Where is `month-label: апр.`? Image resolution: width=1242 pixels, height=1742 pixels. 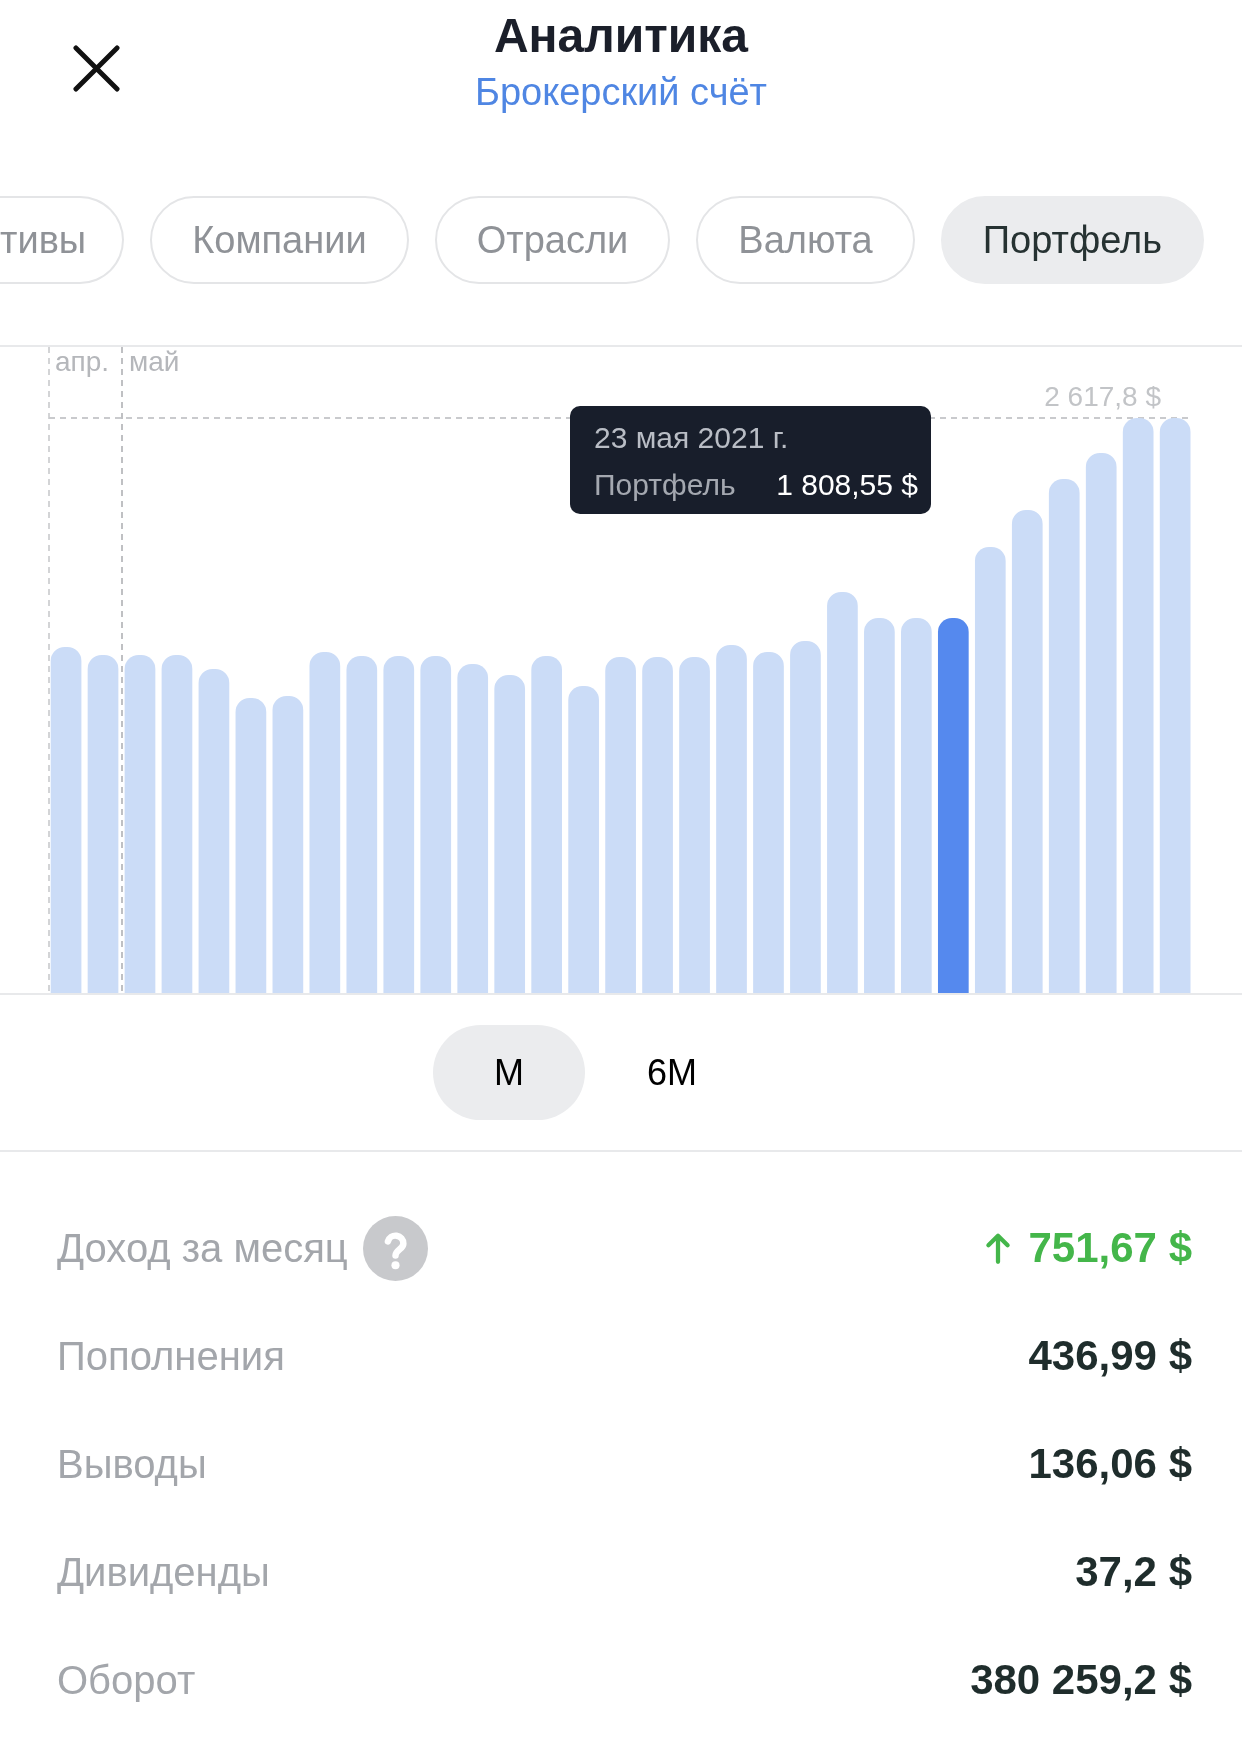 month-label: апр. is located at coordinates (82, 362).